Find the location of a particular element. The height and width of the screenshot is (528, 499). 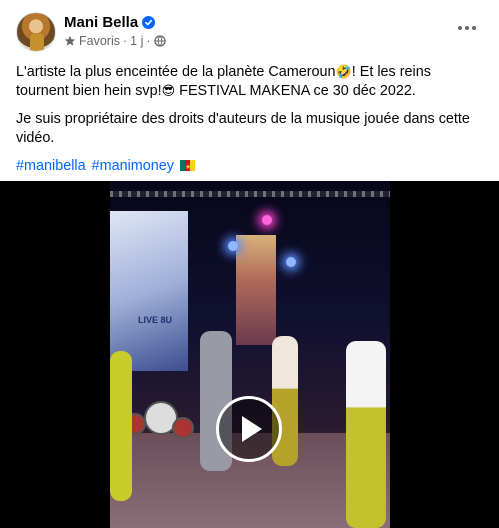

stage-poster is located at coordinates (256, 290).